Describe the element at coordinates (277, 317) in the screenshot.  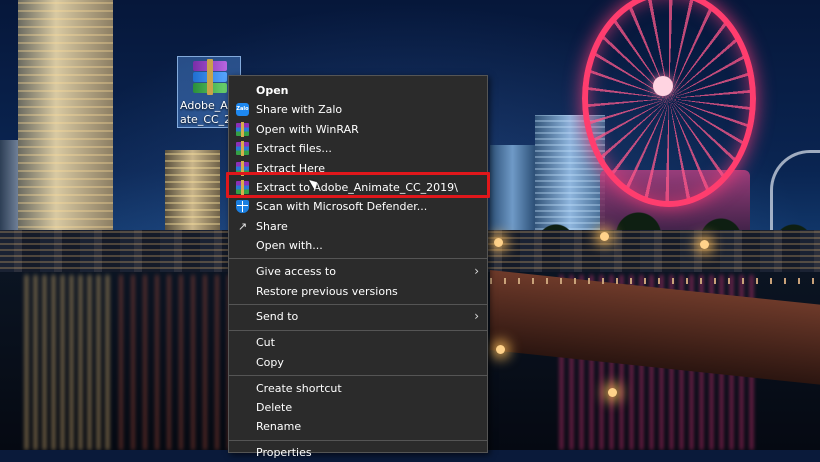
I see `menu-item-label: Send to` at that location.